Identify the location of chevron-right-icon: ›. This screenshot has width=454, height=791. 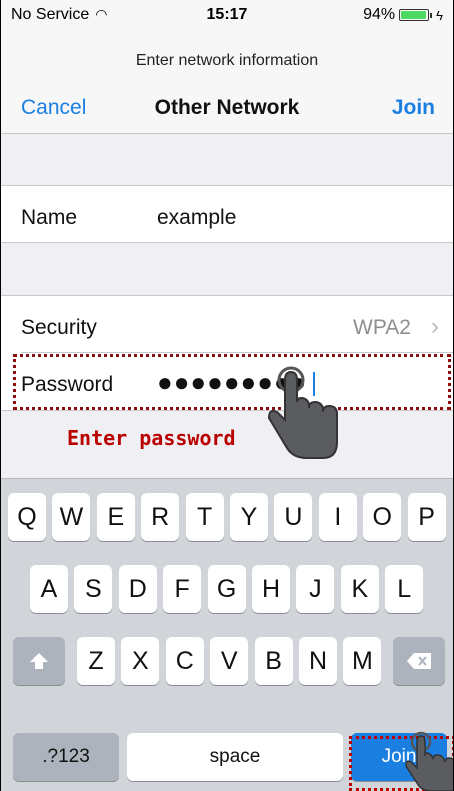
(435, 326).